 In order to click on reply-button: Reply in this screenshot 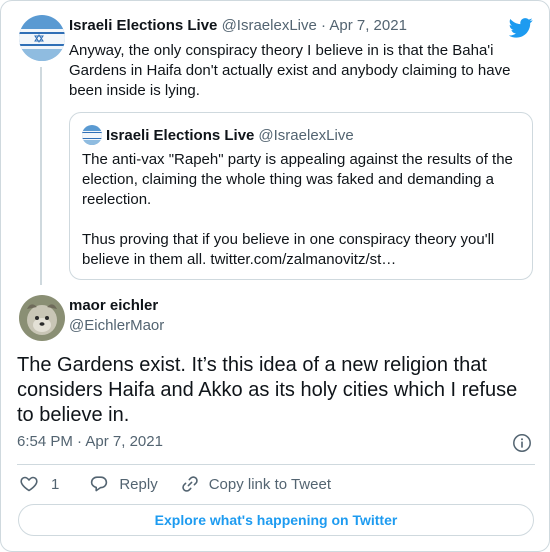, I will do `click(123, 484)`.